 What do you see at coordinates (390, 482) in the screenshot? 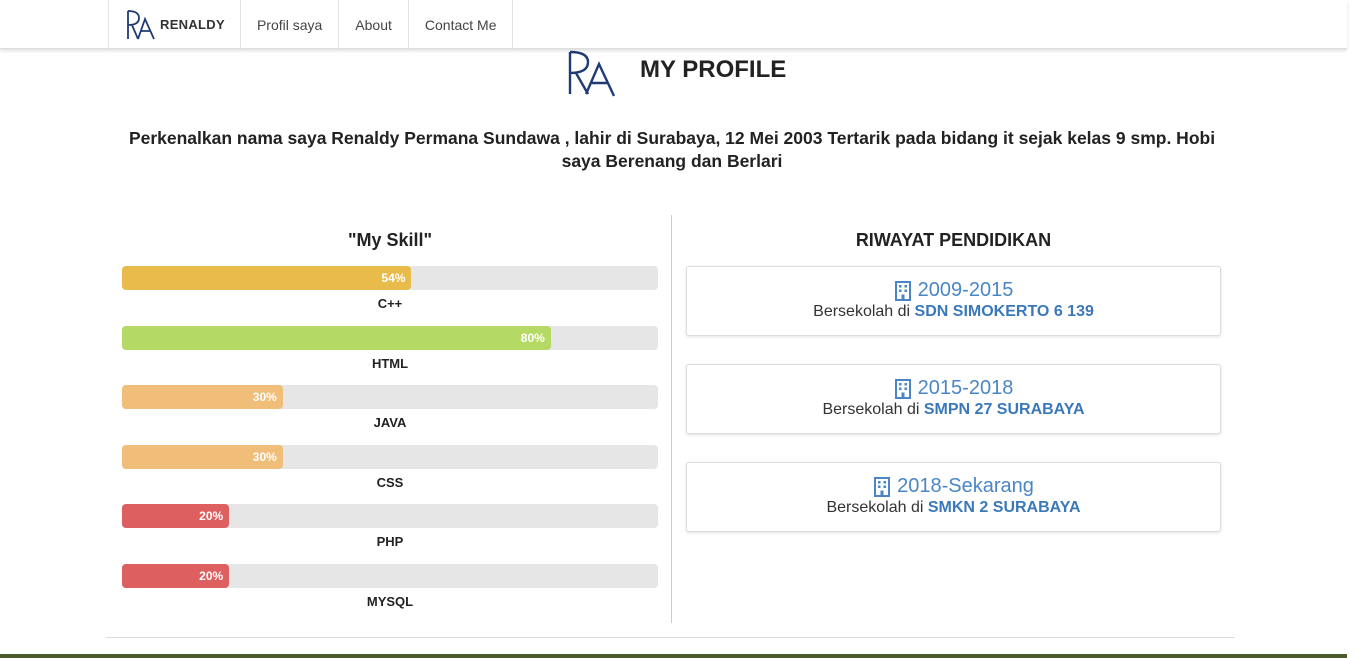
I see `skill-label: CSS` at bounding box center [390, 482].